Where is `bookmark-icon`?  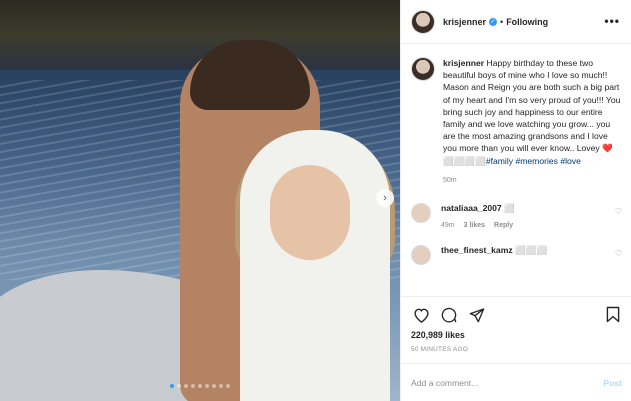
bookmark-icon is located at coordinates (613, 315).